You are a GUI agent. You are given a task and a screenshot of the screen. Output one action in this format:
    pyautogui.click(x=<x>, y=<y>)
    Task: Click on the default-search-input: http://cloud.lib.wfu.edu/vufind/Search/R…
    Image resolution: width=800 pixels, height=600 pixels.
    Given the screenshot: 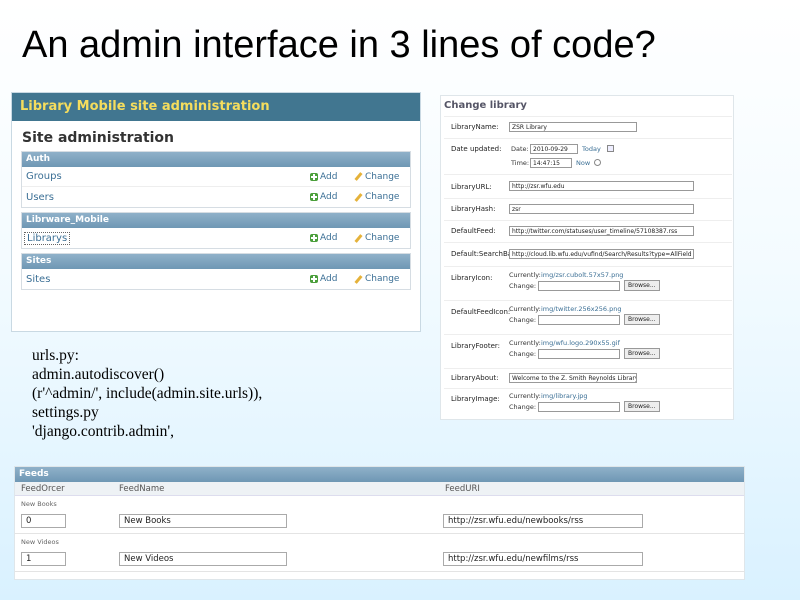 What is the action you would take?
    pyautogui.click(x=601, y=254)
    